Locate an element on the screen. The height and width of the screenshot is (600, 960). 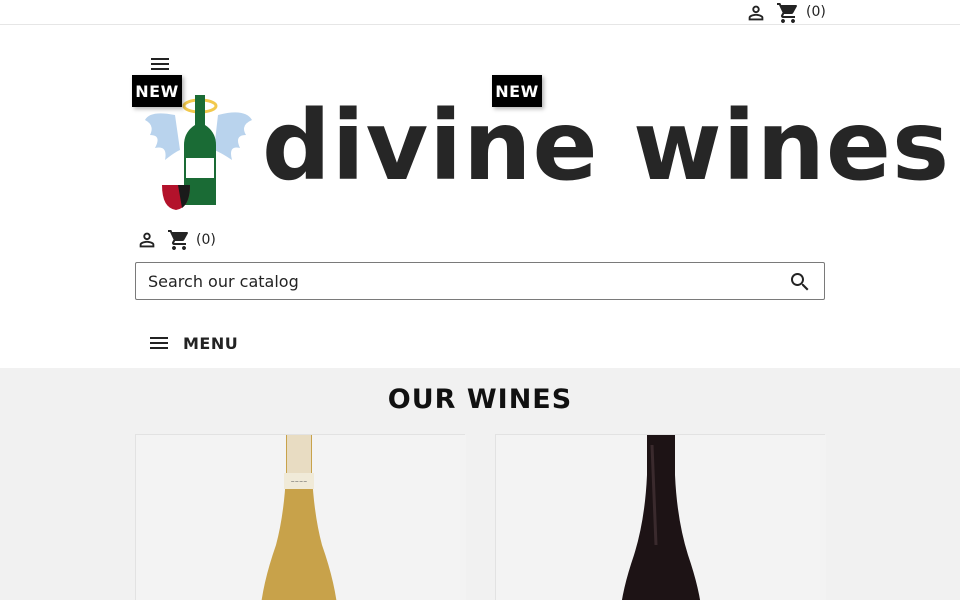
logo-text: divine wines is located at coordinates (606, 146).